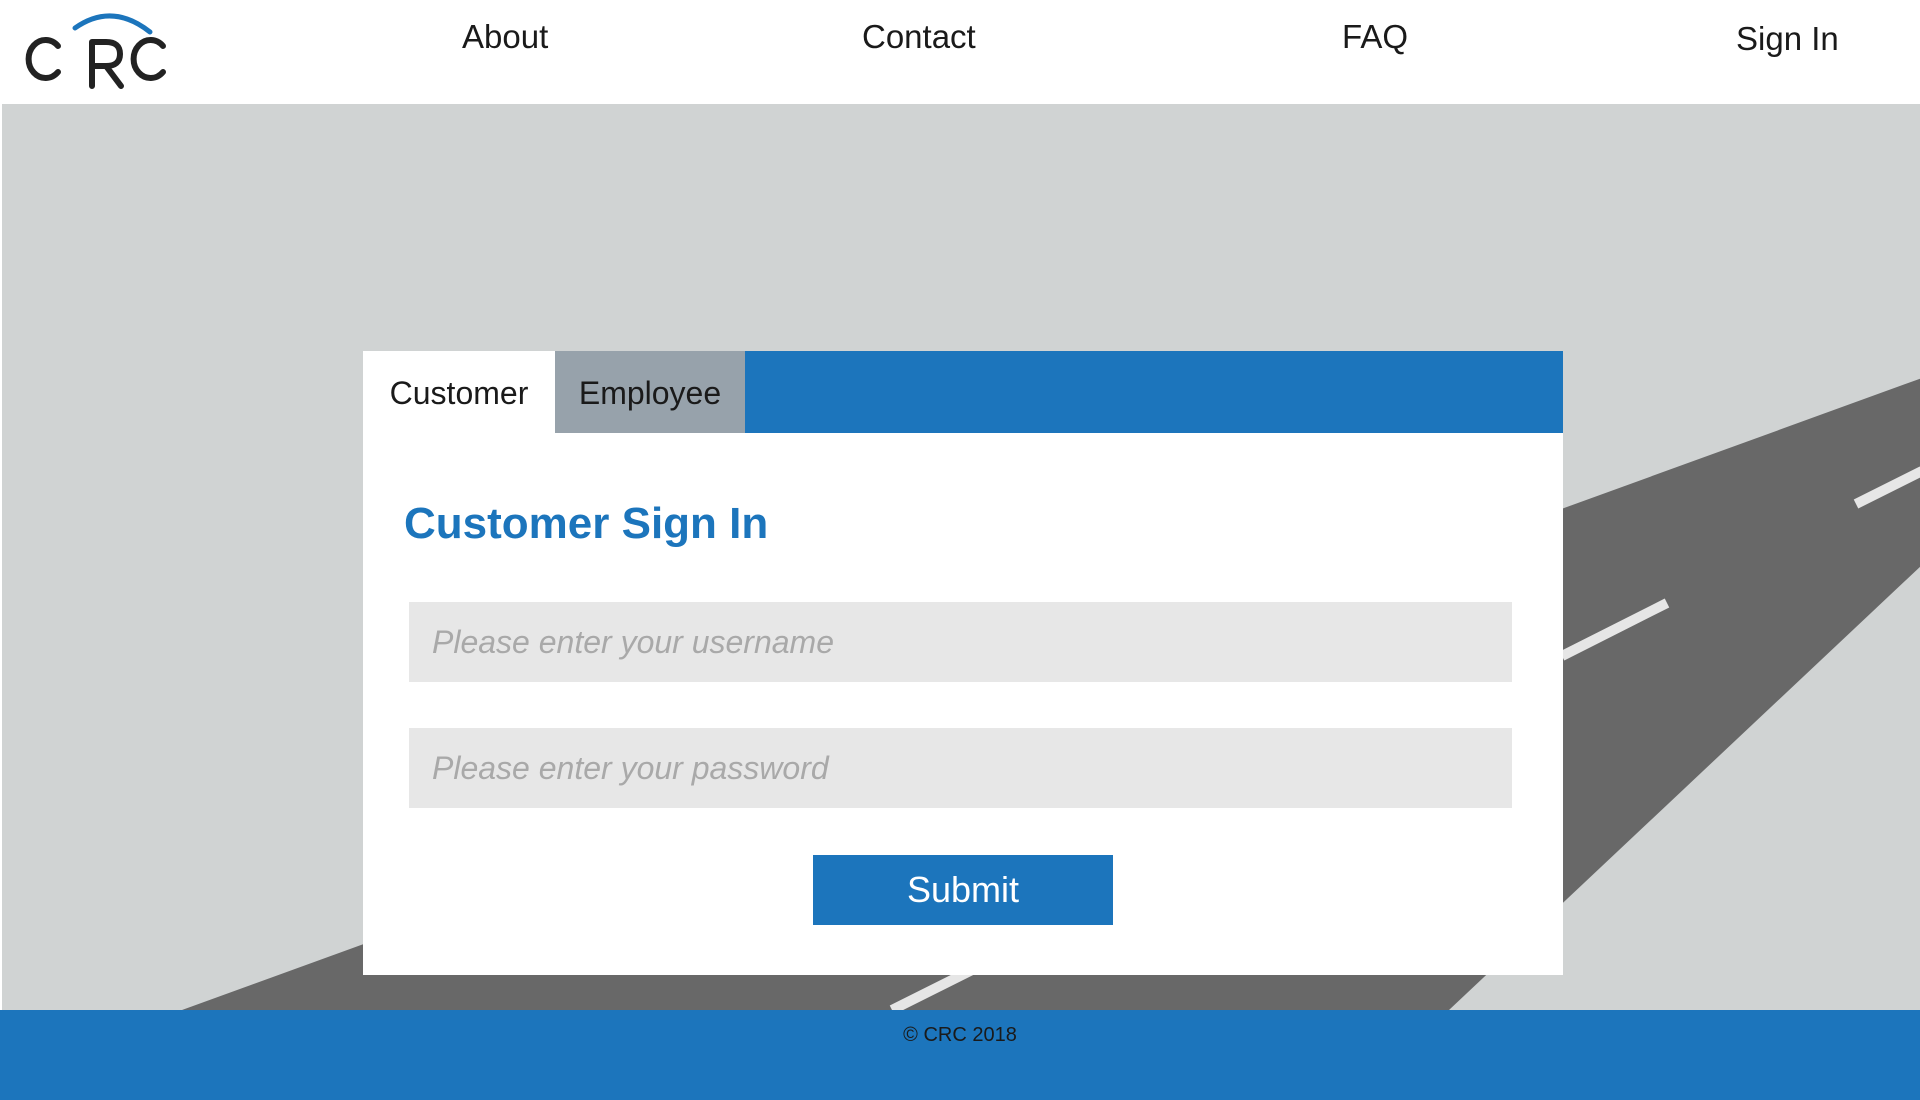 The height and width of the screenshot is (1100, 1920). I want to click on submit-button: Submit, so click(963, 890).